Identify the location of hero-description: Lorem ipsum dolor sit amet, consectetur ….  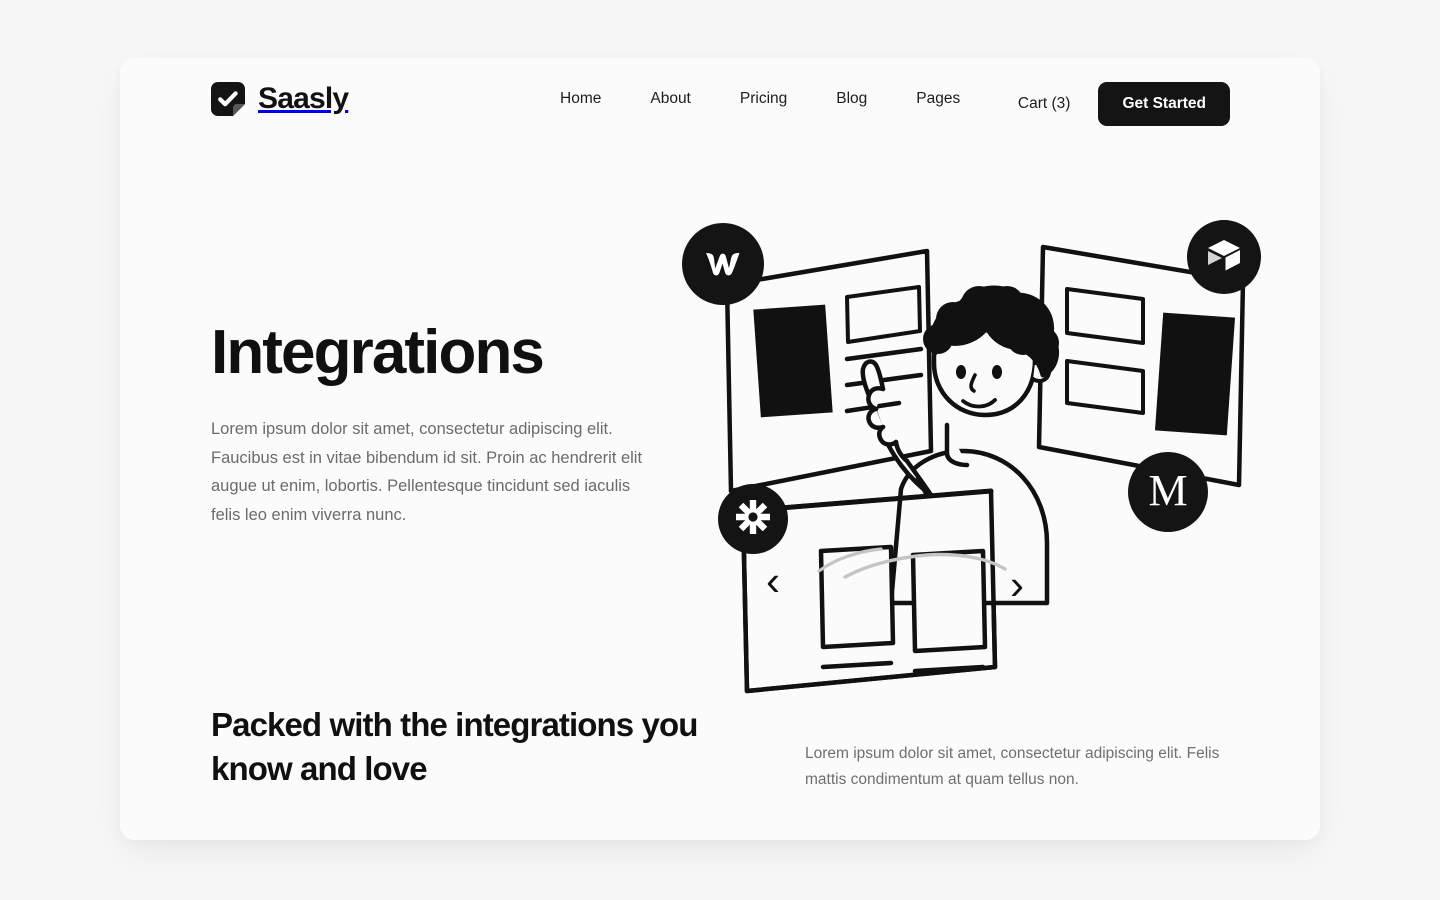
(427, 472).